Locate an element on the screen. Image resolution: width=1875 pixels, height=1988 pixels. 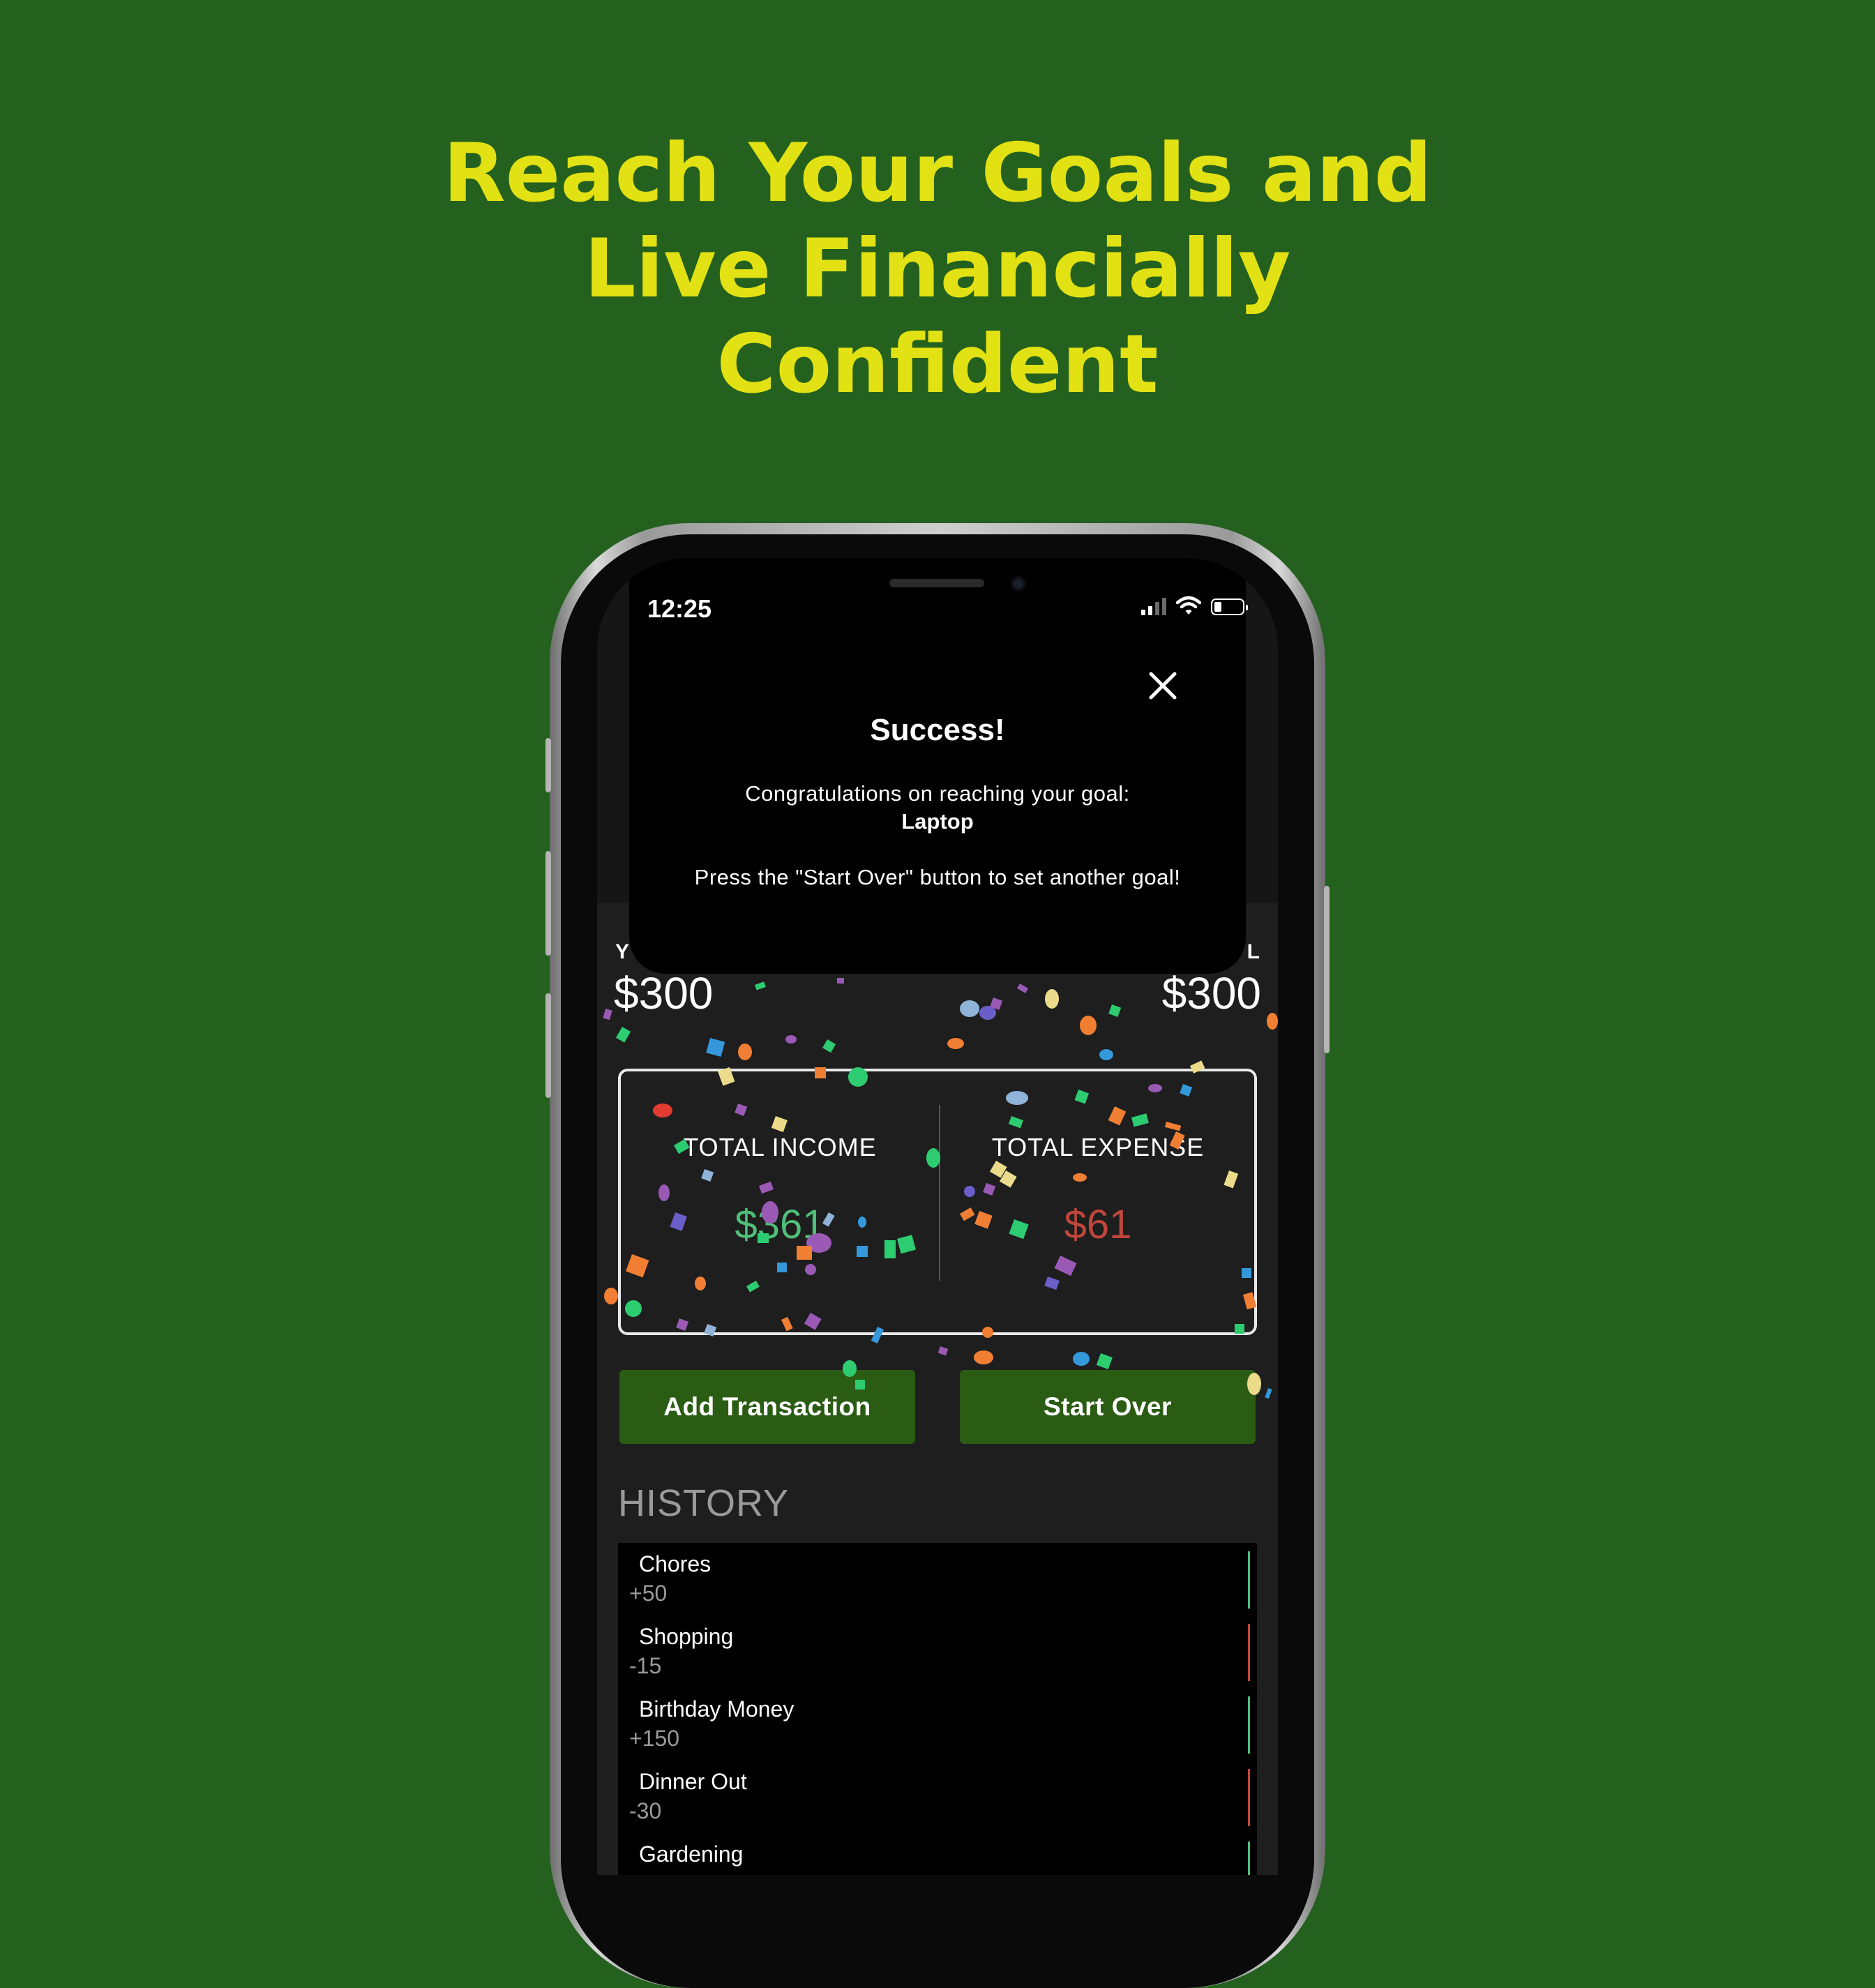
transaction-amount: -15 is located at coordinates (645, 1665).